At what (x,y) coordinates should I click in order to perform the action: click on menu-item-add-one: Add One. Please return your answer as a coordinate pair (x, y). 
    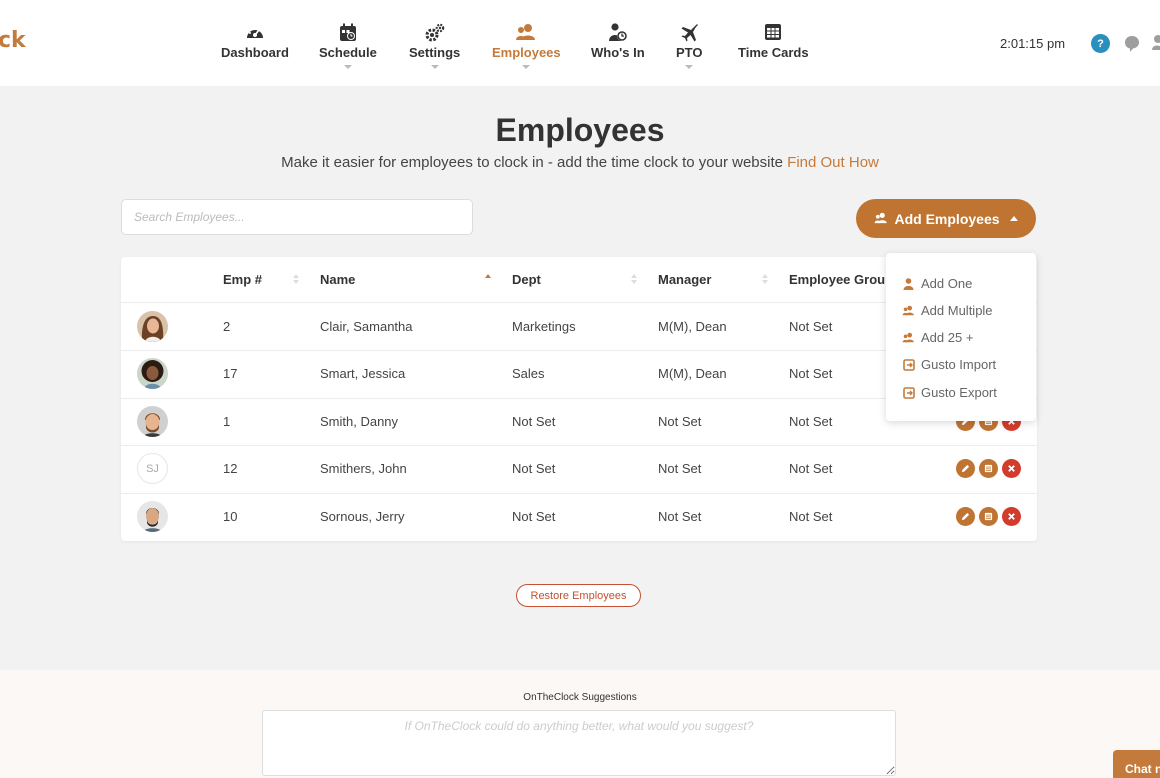
    Looking at the image, I should click on (937, 283).